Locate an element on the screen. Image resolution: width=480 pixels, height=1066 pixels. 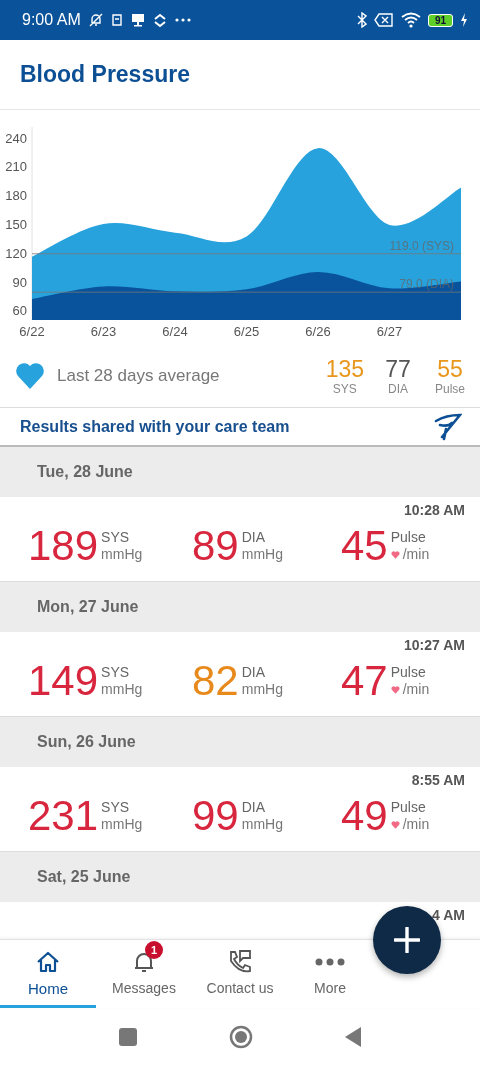
axis-label: 210 is located at coordinates (16, 167).